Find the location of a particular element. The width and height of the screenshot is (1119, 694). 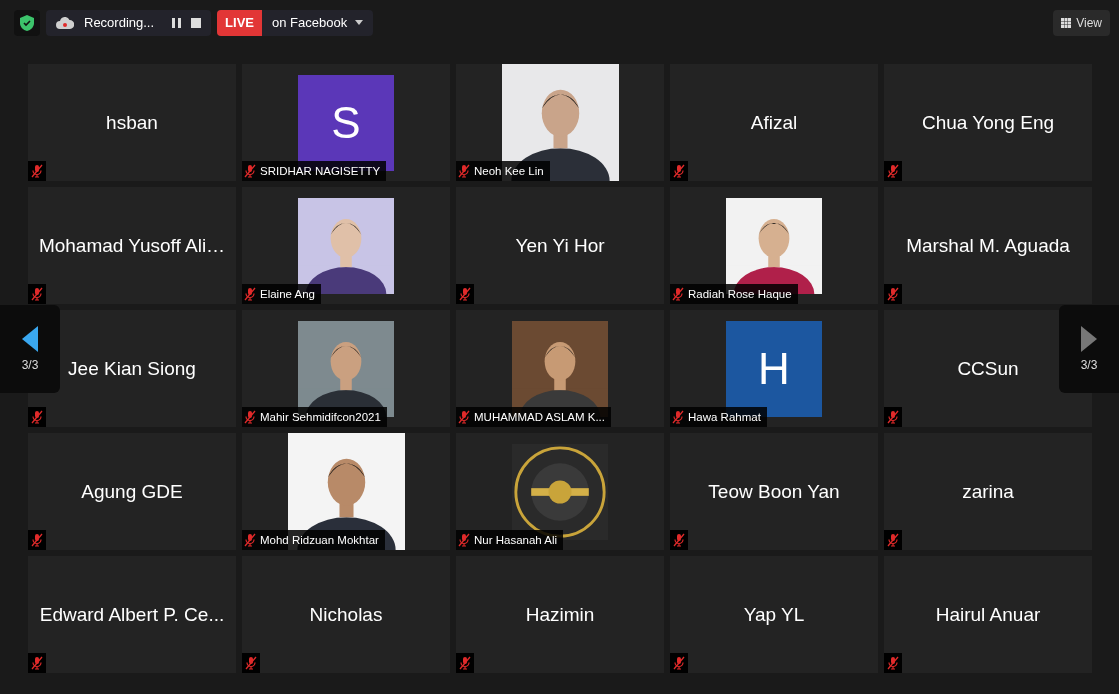

participant-name: Hazimin is located at coordinates (560, 614).